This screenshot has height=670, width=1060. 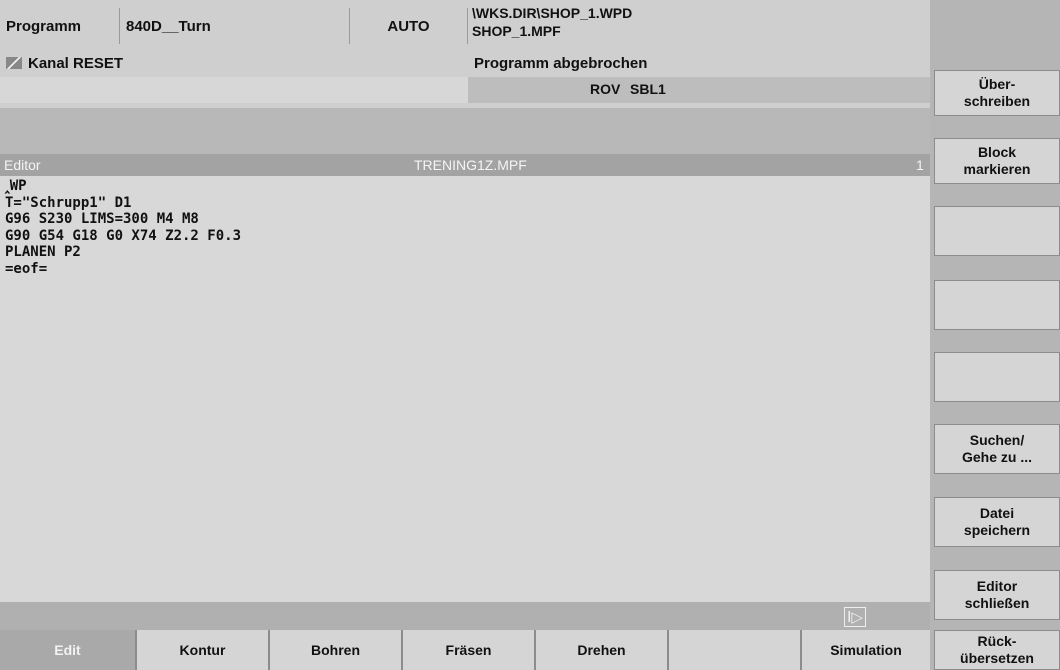 I want to click on editor-label: Editor, so click(x=22, y=165).